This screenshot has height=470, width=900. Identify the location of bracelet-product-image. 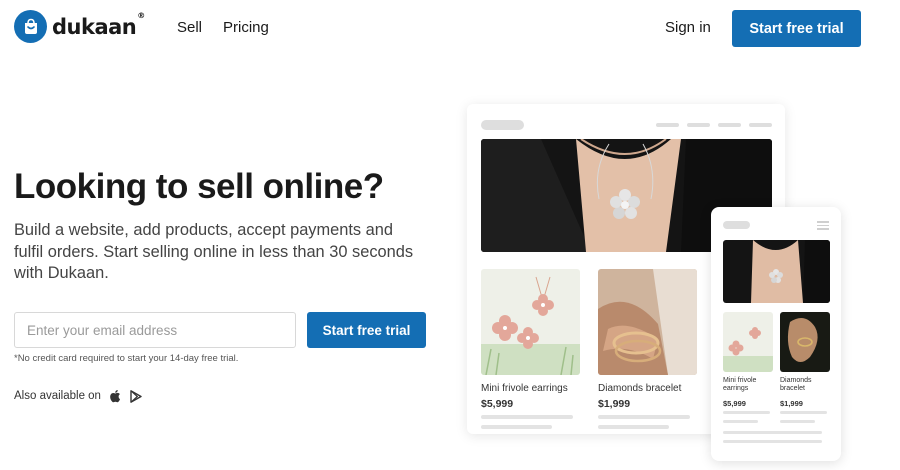
(647, 322).